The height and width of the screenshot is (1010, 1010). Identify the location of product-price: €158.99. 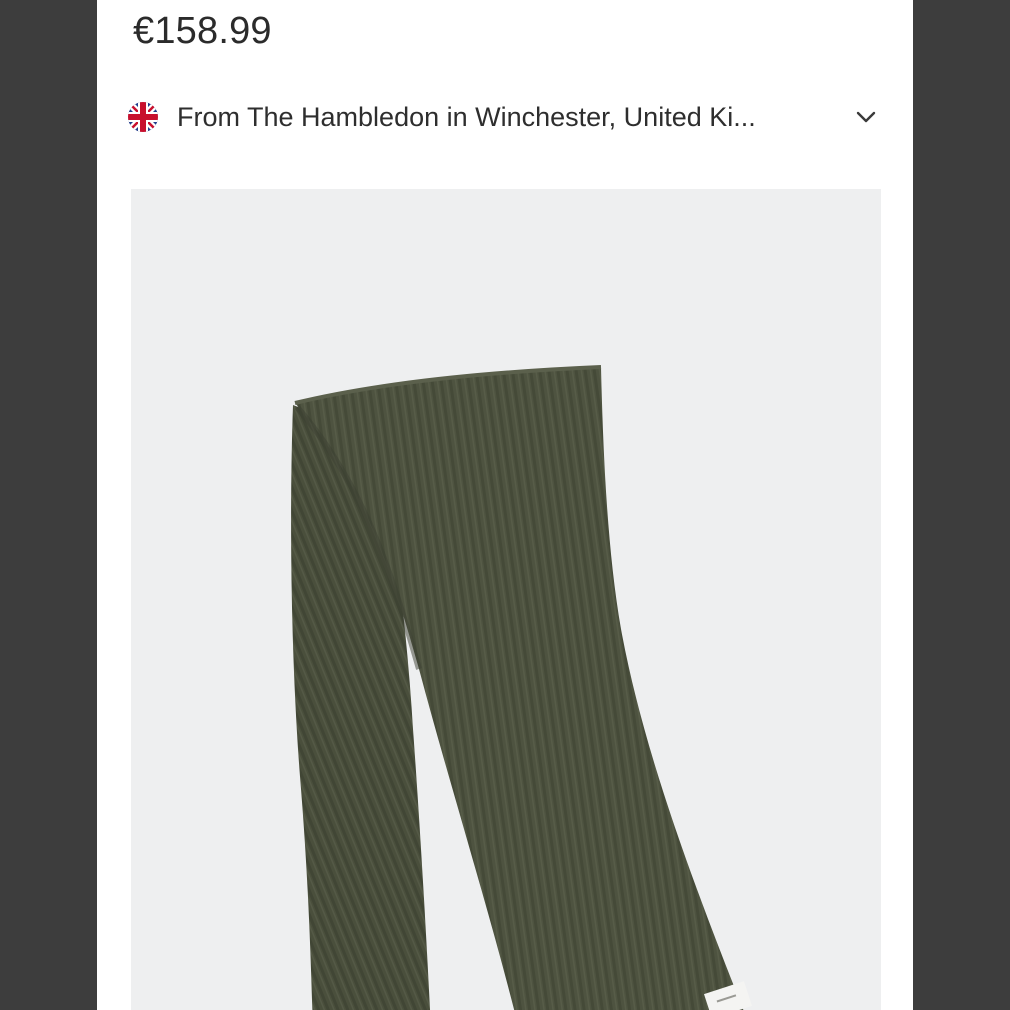
(202, 31).